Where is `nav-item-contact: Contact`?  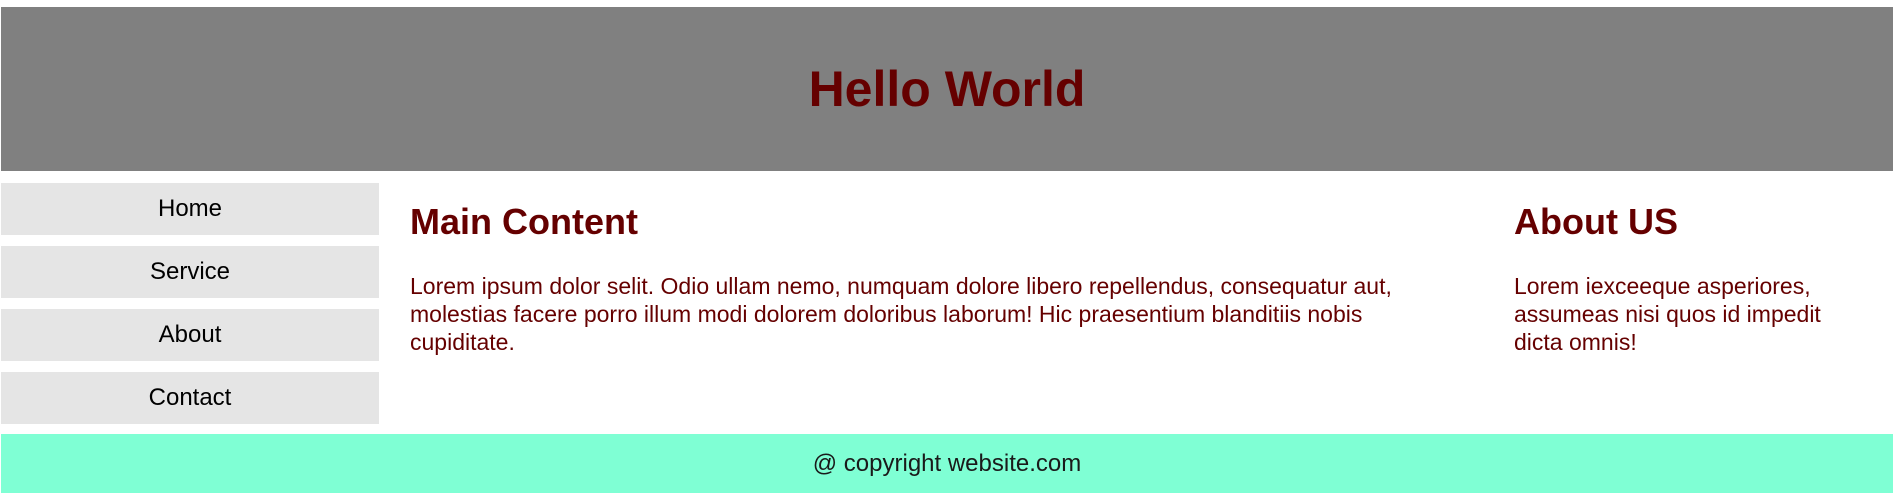
nav-item-contact: Contact is located at coordinates (190, 398).